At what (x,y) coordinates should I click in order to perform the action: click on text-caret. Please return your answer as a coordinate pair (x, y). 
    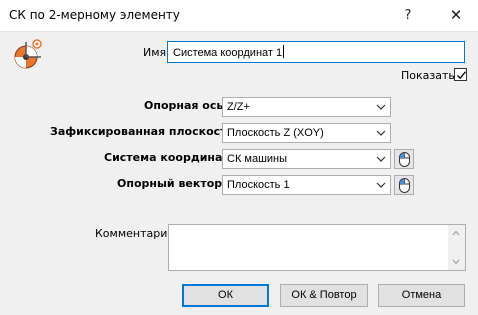
    Looking at the image, I should click on (284, 51).